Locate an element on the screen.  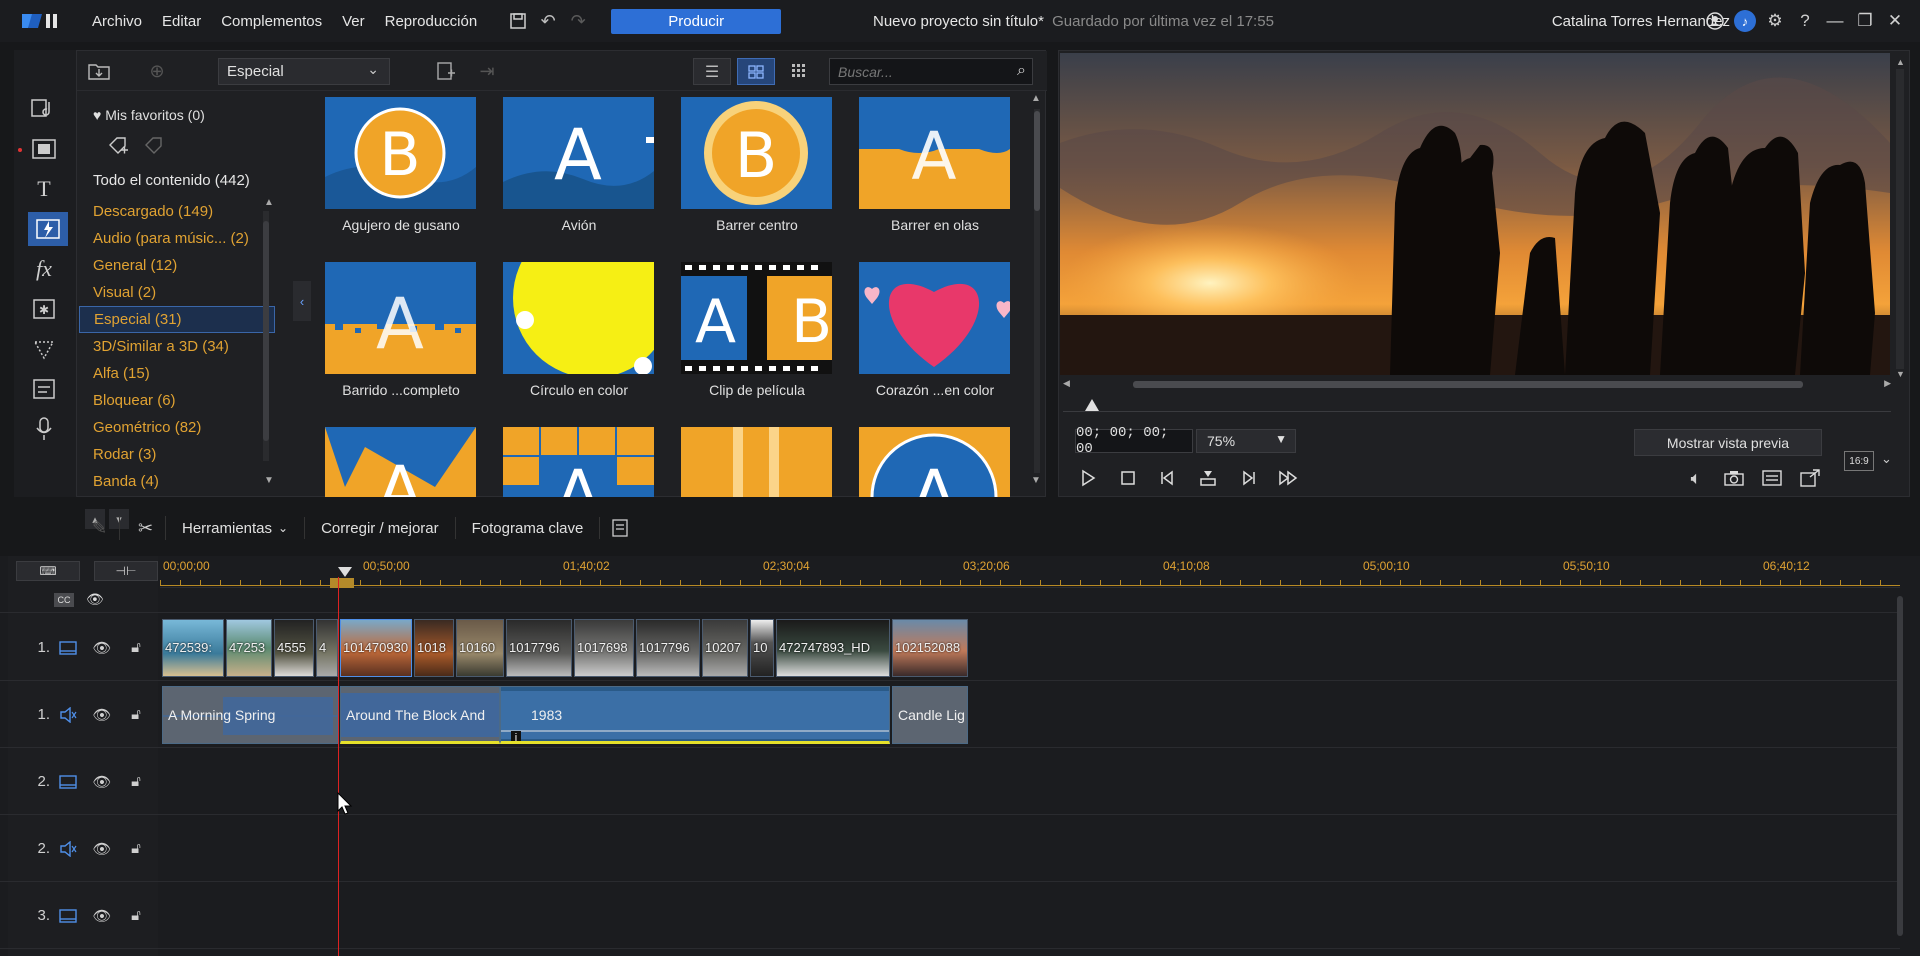
category-item: Bloquear (6) is located at coordinates (177, 400).